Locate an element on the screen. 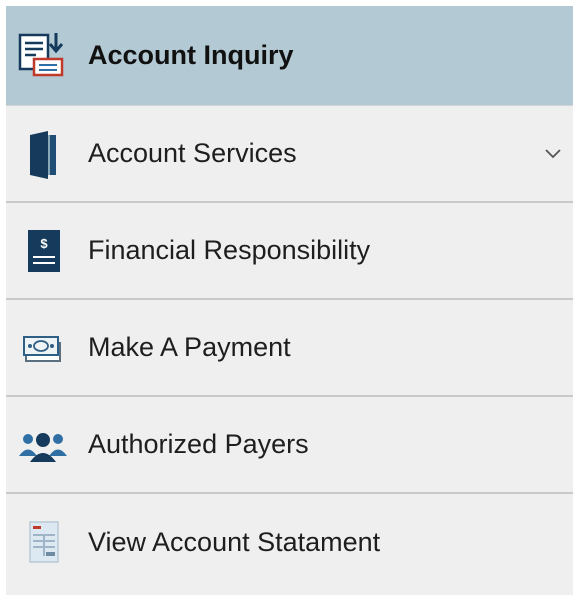 The height and width of the screenshot is (595, 573). statement-icon is located at coordinates (43, 543).